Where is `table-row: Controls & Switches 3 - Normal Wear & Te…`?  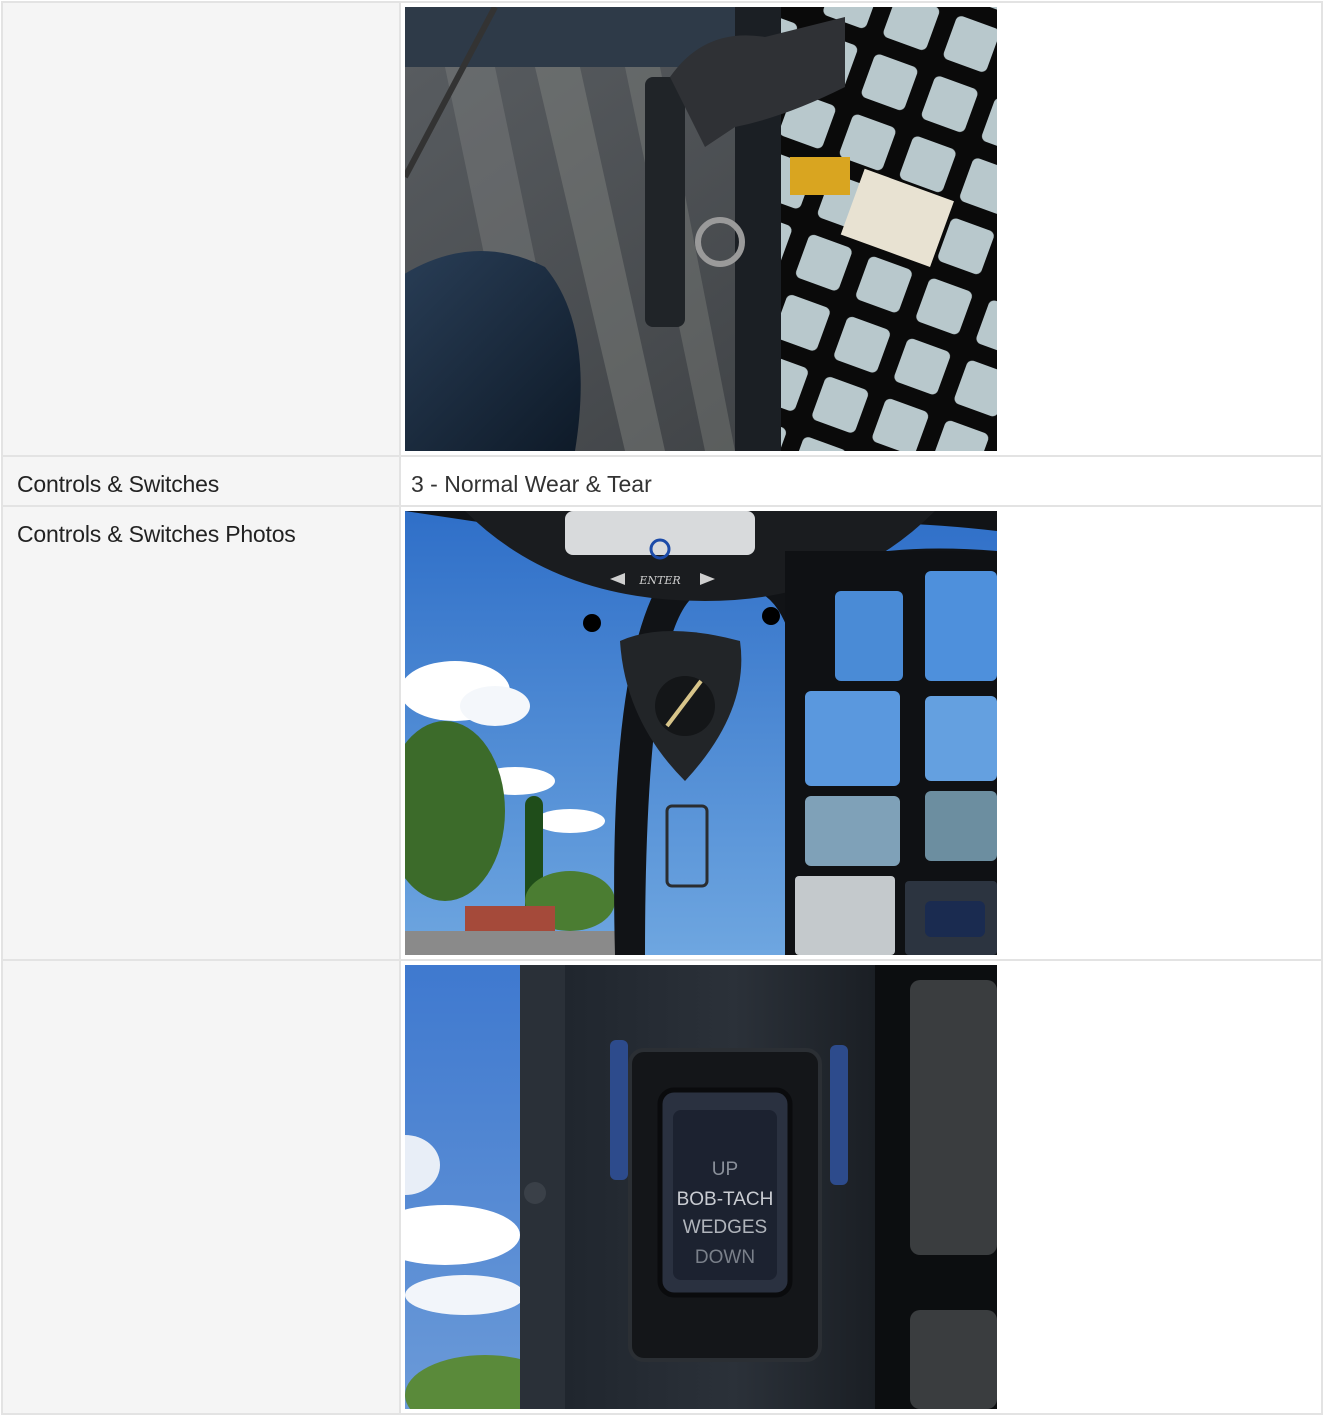 table-row: Controls & Switches 3 - Normal Wear & Te… is located at coordinates (662, 481).